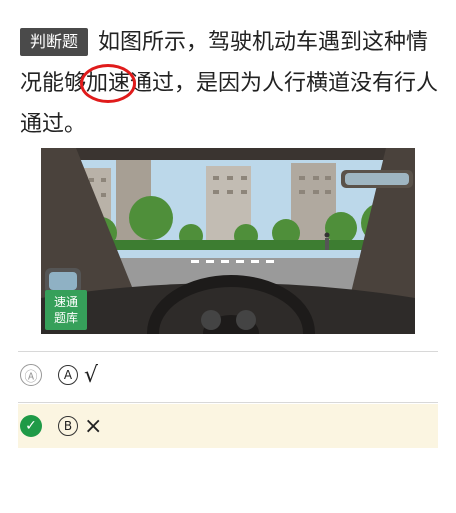 This screenshot has width=456, height=513. I want to click on option-a-state-icon: Ⓐ, so click(31, 375).